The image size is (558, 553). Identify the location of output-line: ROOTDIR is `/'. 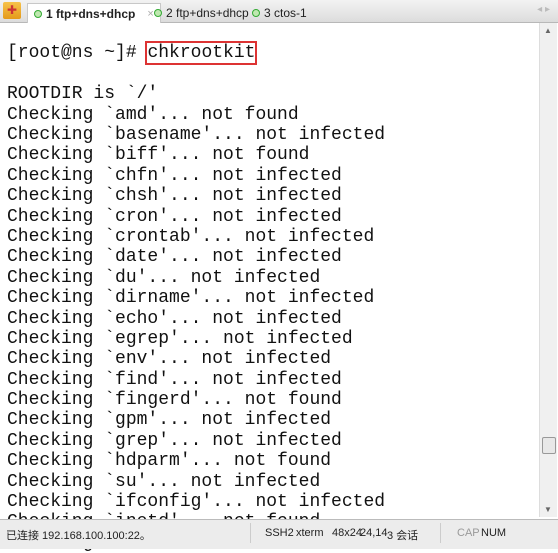
(83, 94).